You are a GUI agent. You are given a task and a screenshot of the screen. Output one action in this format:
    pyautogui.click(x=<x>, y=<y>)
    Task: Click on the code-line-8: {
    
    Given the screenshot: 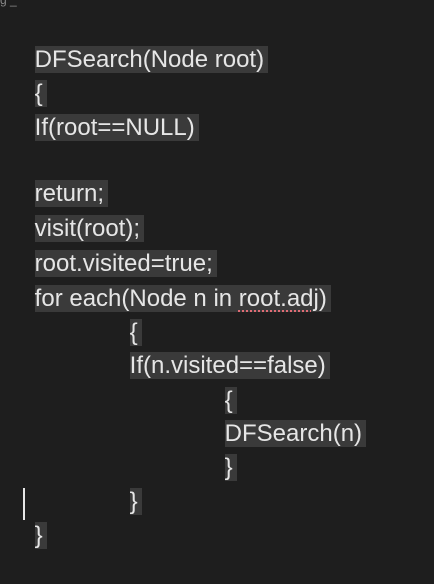 What is the action you would take?
    pyautogui.click(x=122, y=315)
    